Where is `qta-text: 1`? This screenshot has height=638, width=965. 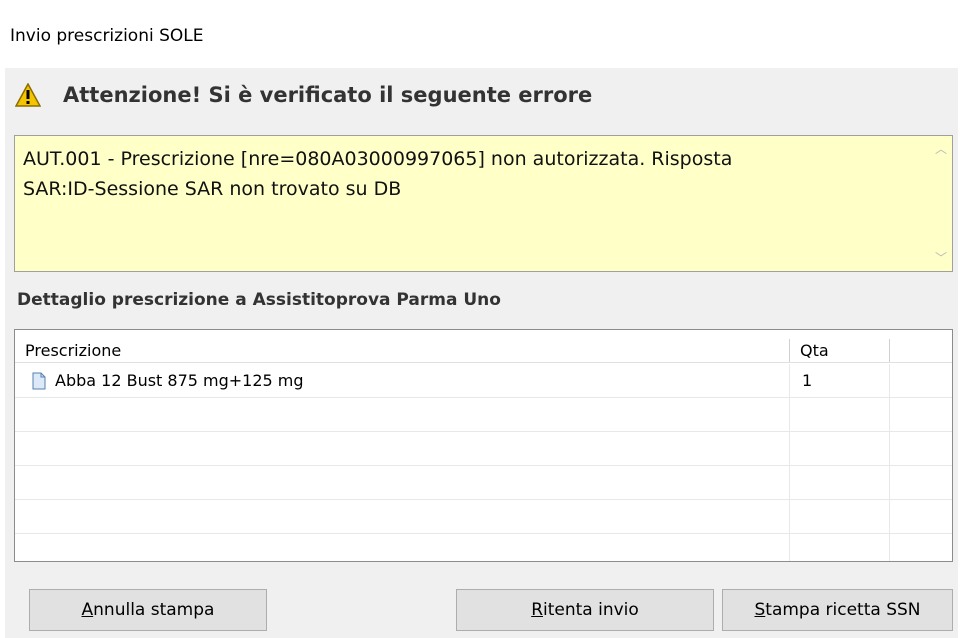
qta-text: 1 is located at coordinates (807, 380).